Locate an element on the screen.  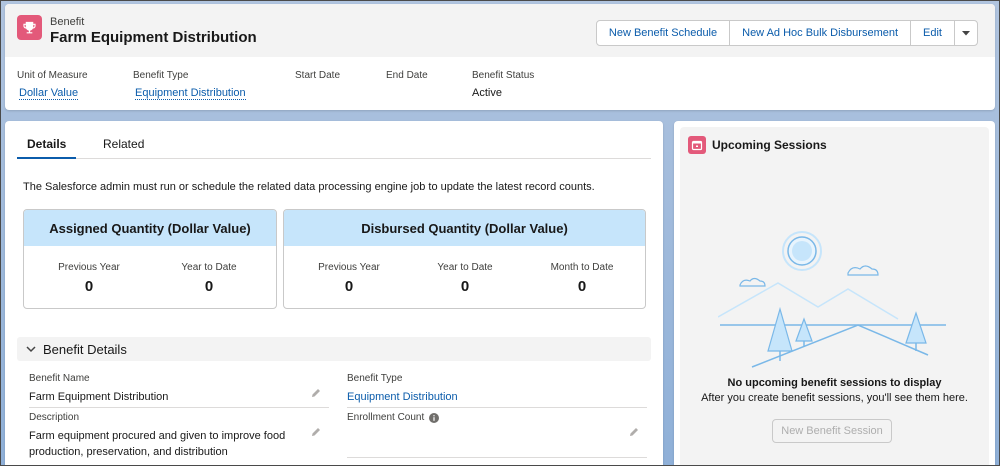
highlight-start-date: Start Date is located at coordinates (317, 78).